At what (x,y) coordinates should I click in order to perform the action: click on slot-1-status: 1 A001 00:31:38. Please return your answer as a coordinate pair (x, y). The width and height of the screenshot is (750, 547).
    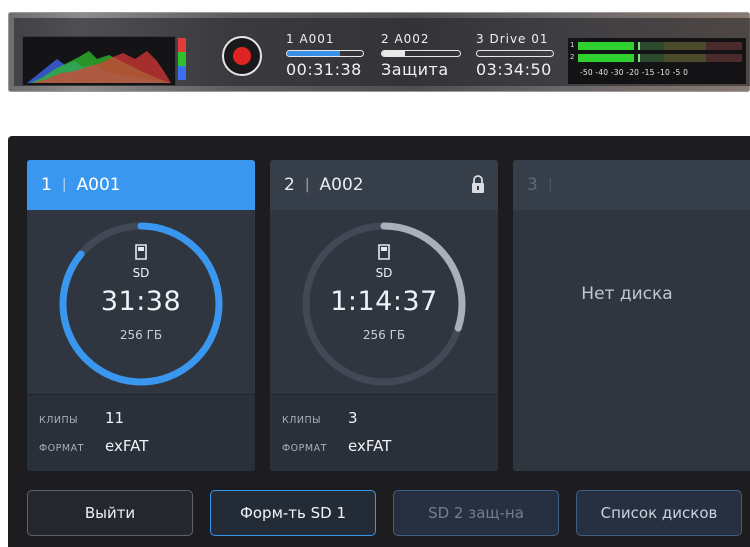
    Looking at the image, I should click on (325, 55).